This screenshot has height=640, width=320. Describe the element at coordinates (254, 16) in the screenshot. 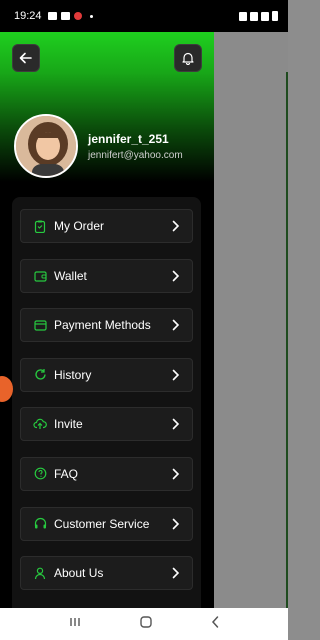

I see `wifi-icon` at that location.